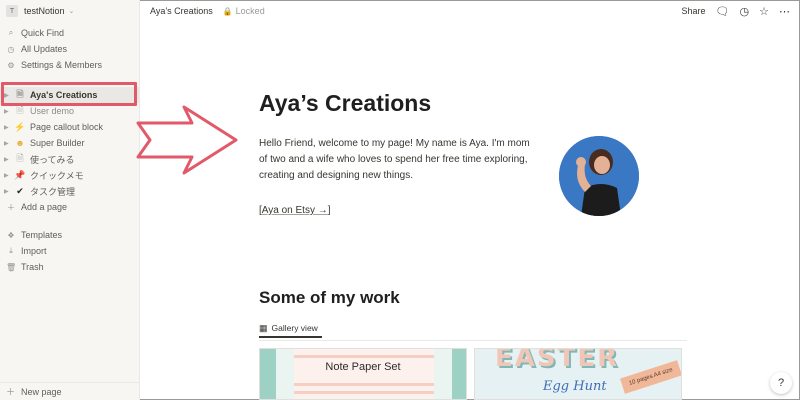  What do you see at coordinates (11, 250) in the screenshot?
I see `import-icon: ⤓` at bounding box center [11, 250].